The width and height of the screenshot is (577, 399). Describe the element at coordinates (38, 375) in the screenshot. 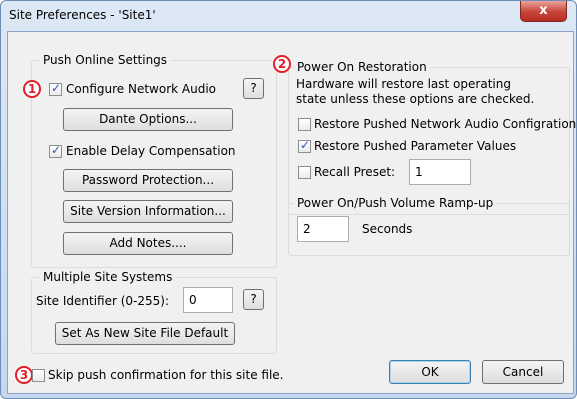

I see `skip-push-confirmation-checkbox` at that location.